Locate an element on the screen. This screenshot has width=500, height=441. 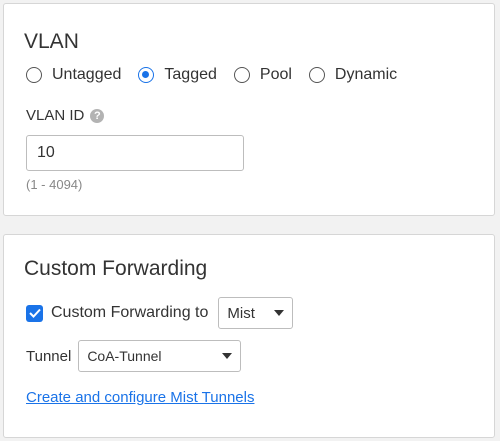
radio-untagged-circle is located at coordinates (34, 75).